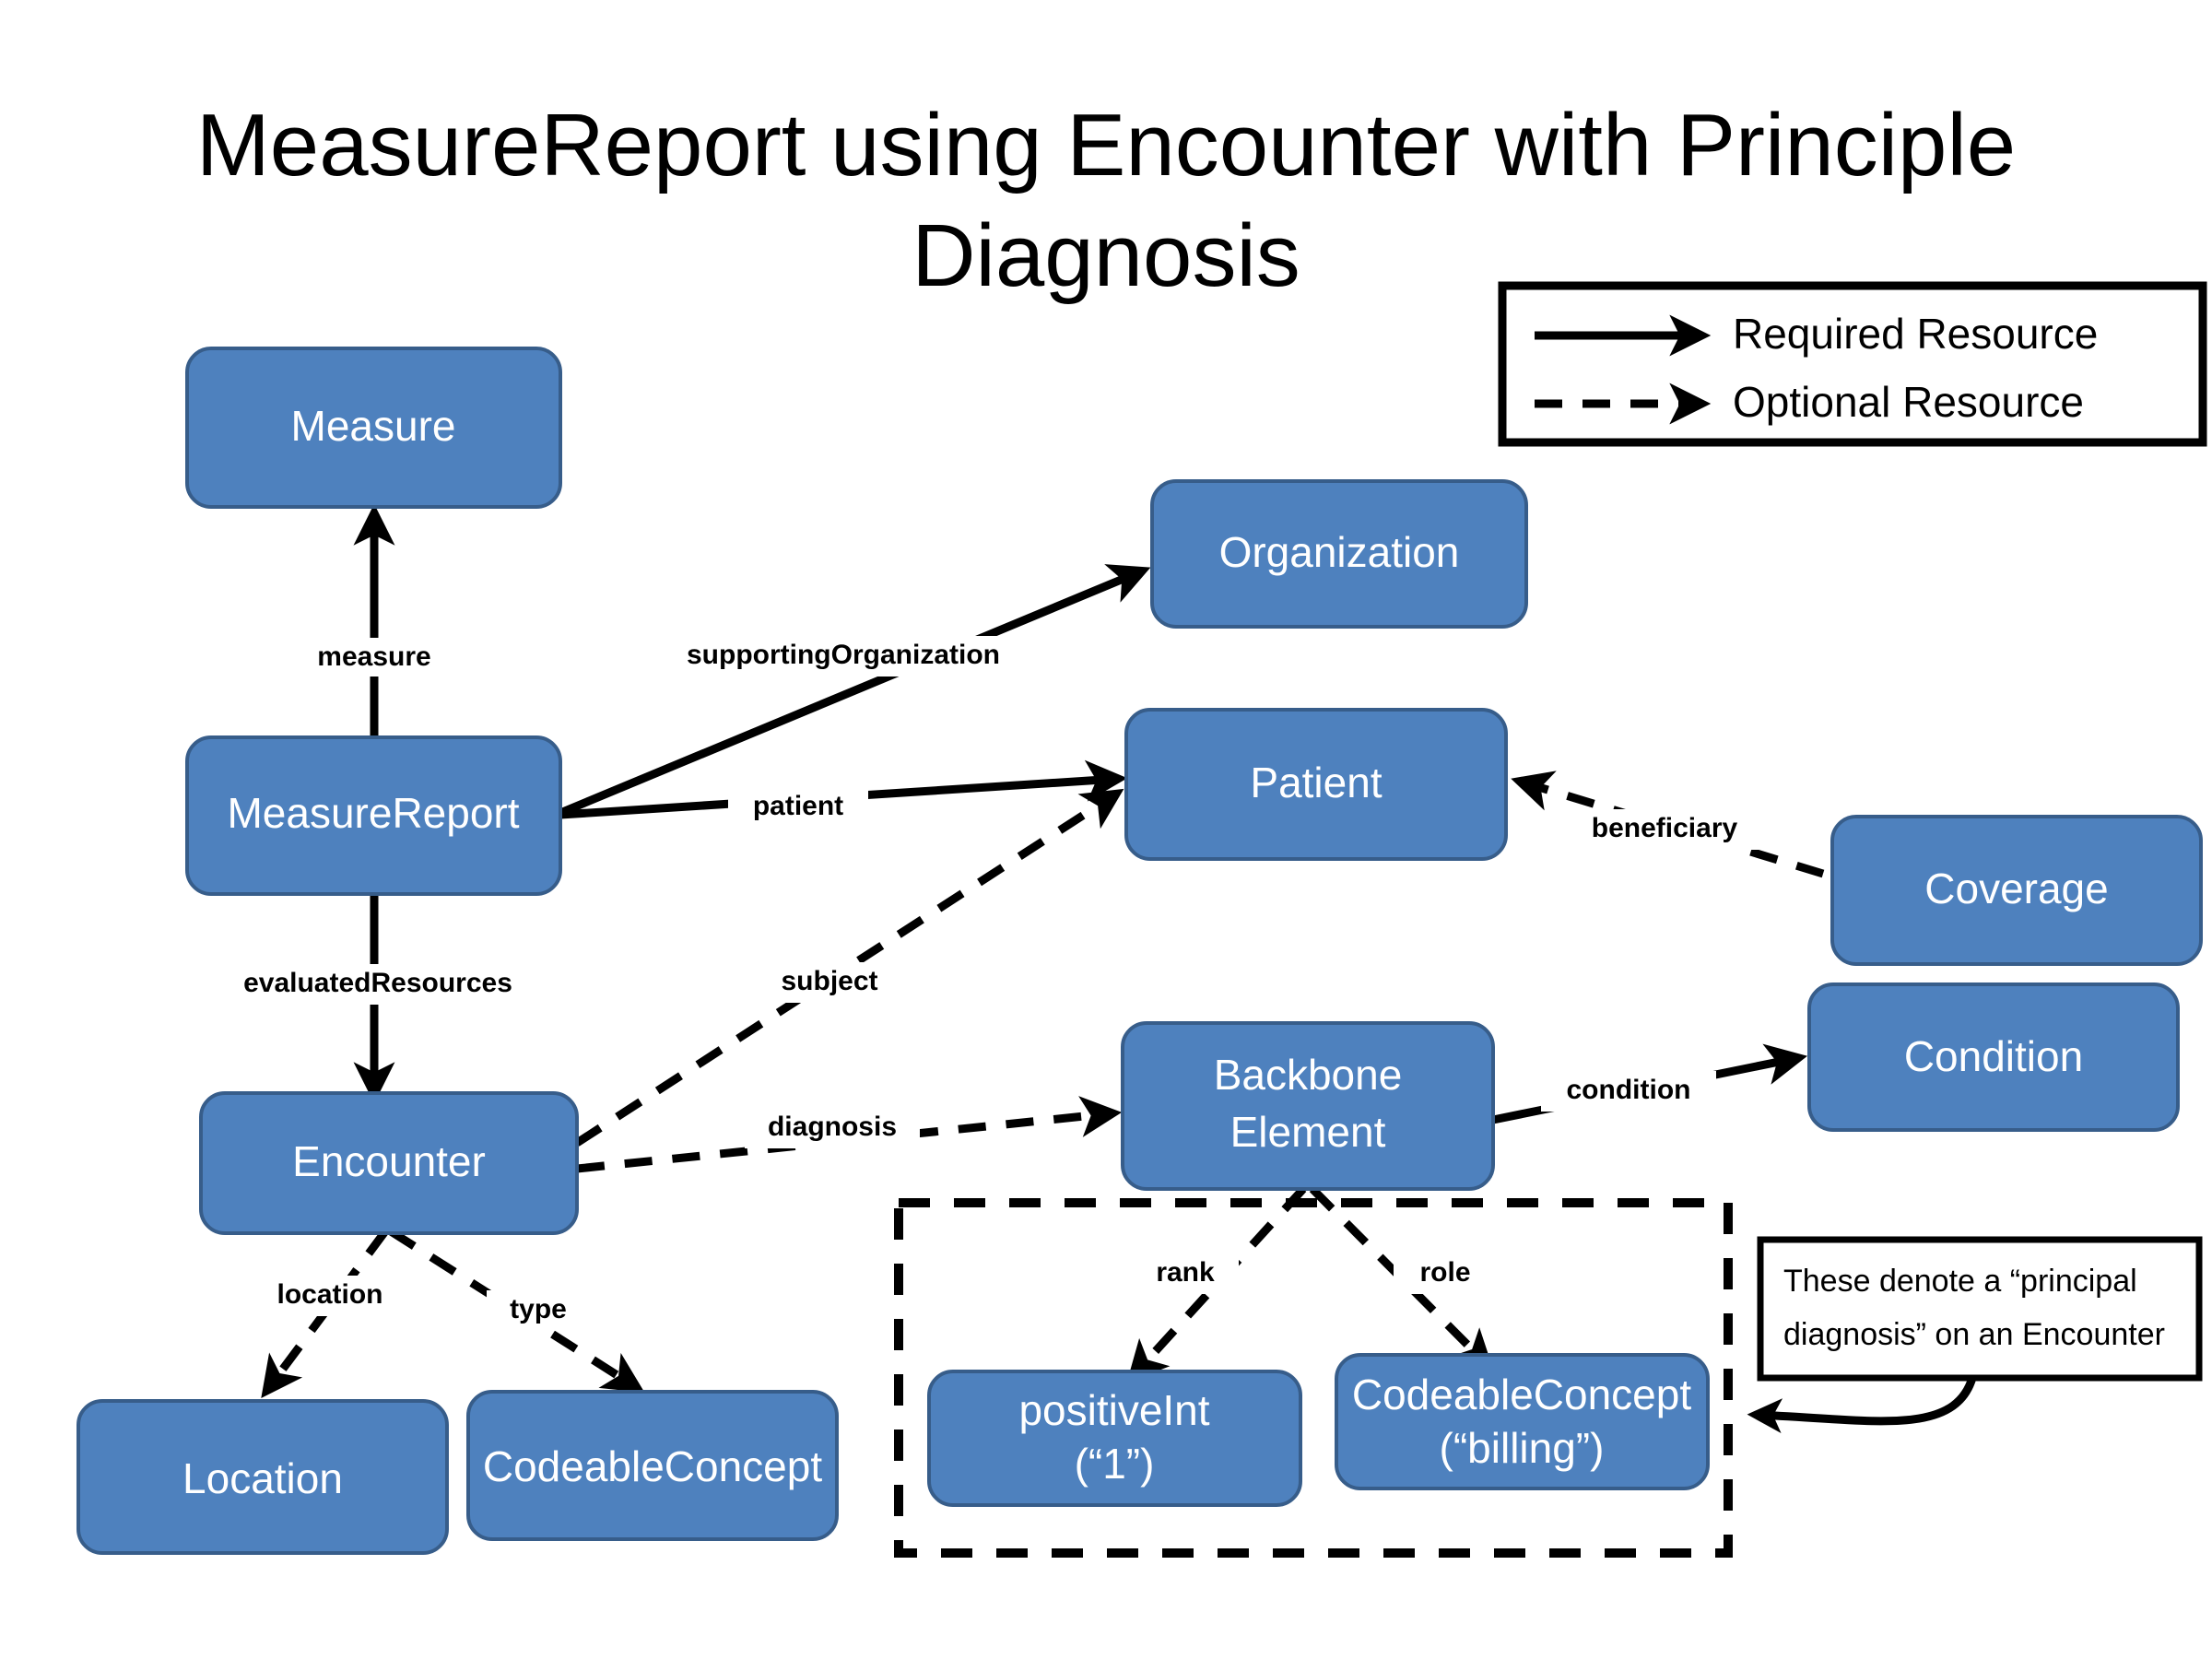 The image size is (2212, 1659). What do you see at coordinates (1852, 364) in the screenshot?
I see `legend: Required Resource Optional Resource` at bounding box center [1852, 364].